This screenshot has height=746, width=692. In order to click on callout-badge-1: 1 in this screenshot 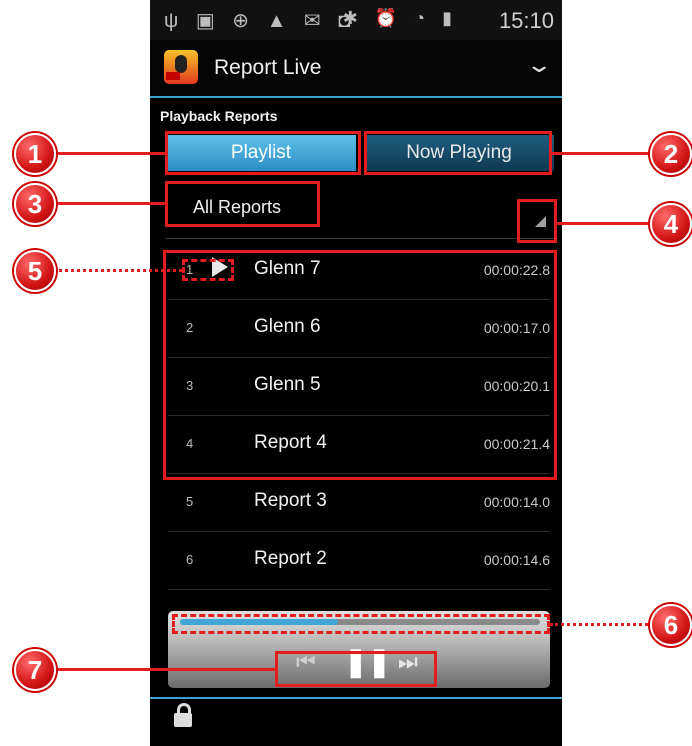, I will do `click(35, 154)`.